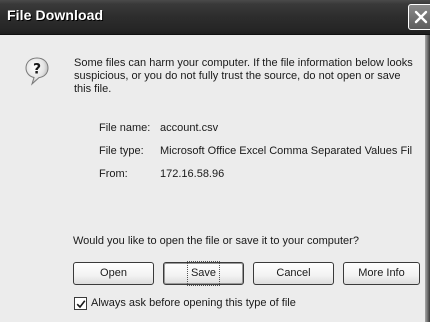 Image resolution: width=430 pixels, height=322 pixels. Describe the element at coordinates (189, 128) in the screenshot. I see `file-name-value: account.csv` at that location.